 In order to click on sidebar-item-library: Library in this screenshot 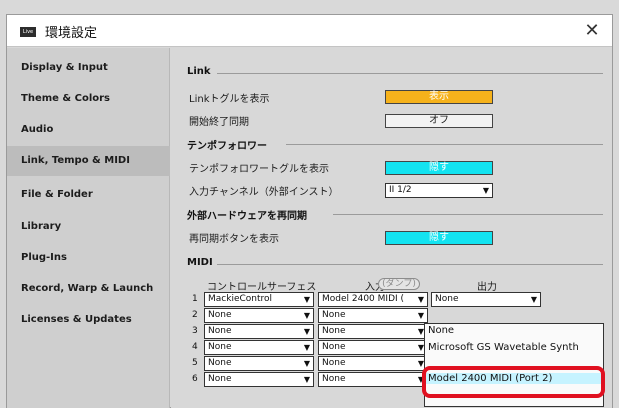, I will do `click(88, 227)`.